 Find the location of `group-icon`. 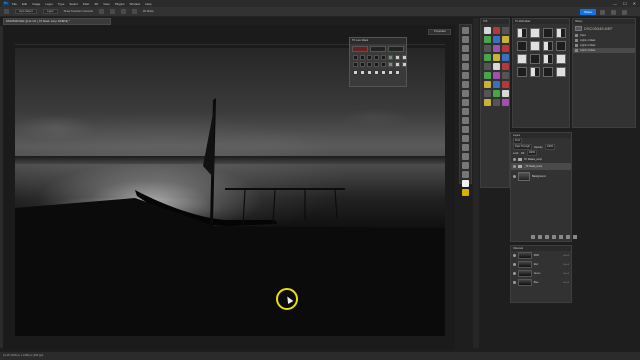

group-icon is located at coordinates (561, 237).